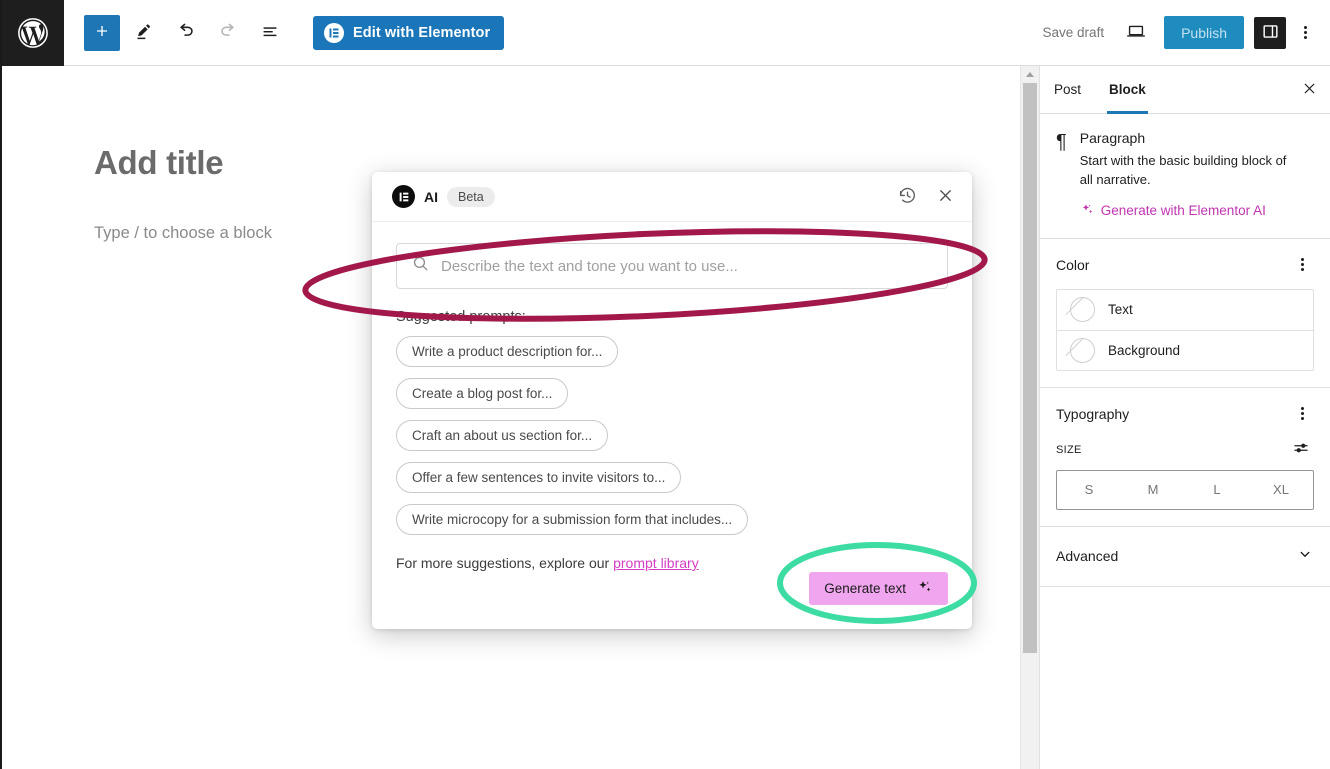  What do you see at coordinates (1185, 264) in the screenshot?
I see `color-section-header: Color` at bounding box center [1185, 264].